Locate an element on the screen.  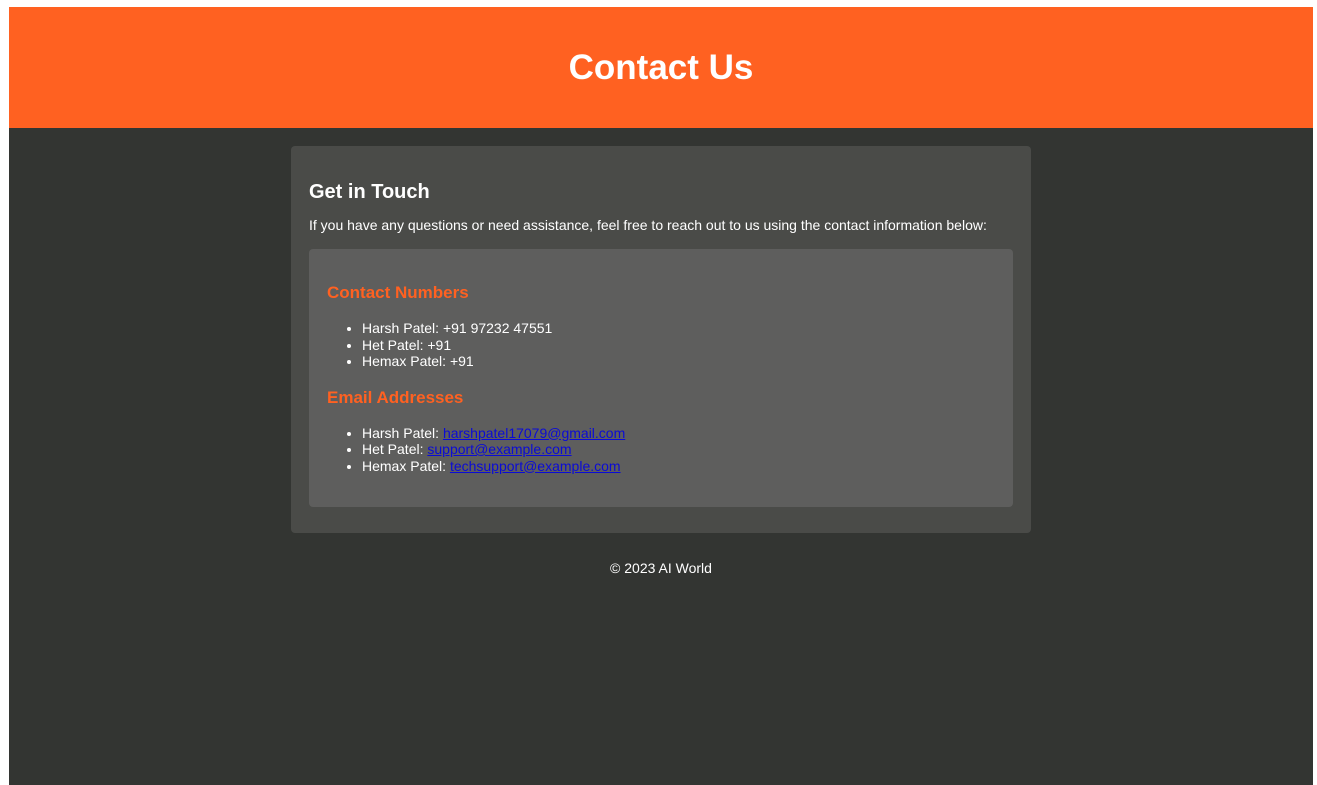
contact-phone: +91 97232 47551 is located at coordinates (497, 328).